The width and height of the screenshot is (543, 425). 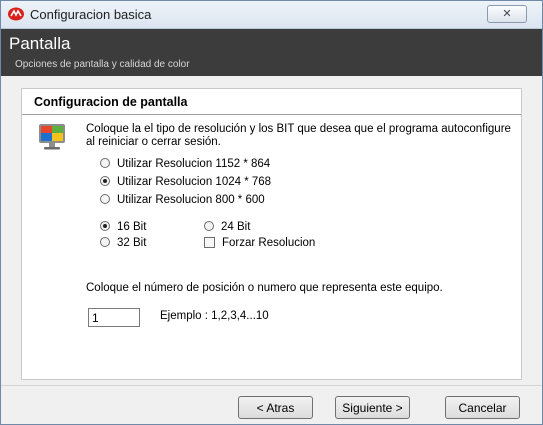 I want to click on close-button: ✕, so click(x=507, y=14).